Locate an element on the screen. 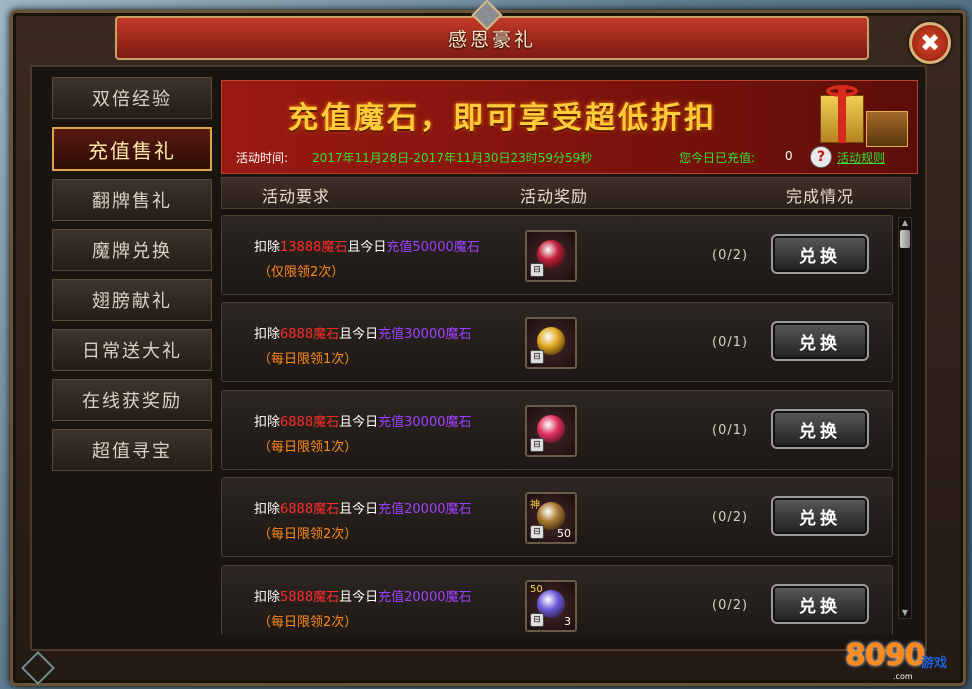 Image resolution: width=972 pixels, height=689 pixels. site-watermark: 8090 游戏 .com is located at coordinates (902, 655).